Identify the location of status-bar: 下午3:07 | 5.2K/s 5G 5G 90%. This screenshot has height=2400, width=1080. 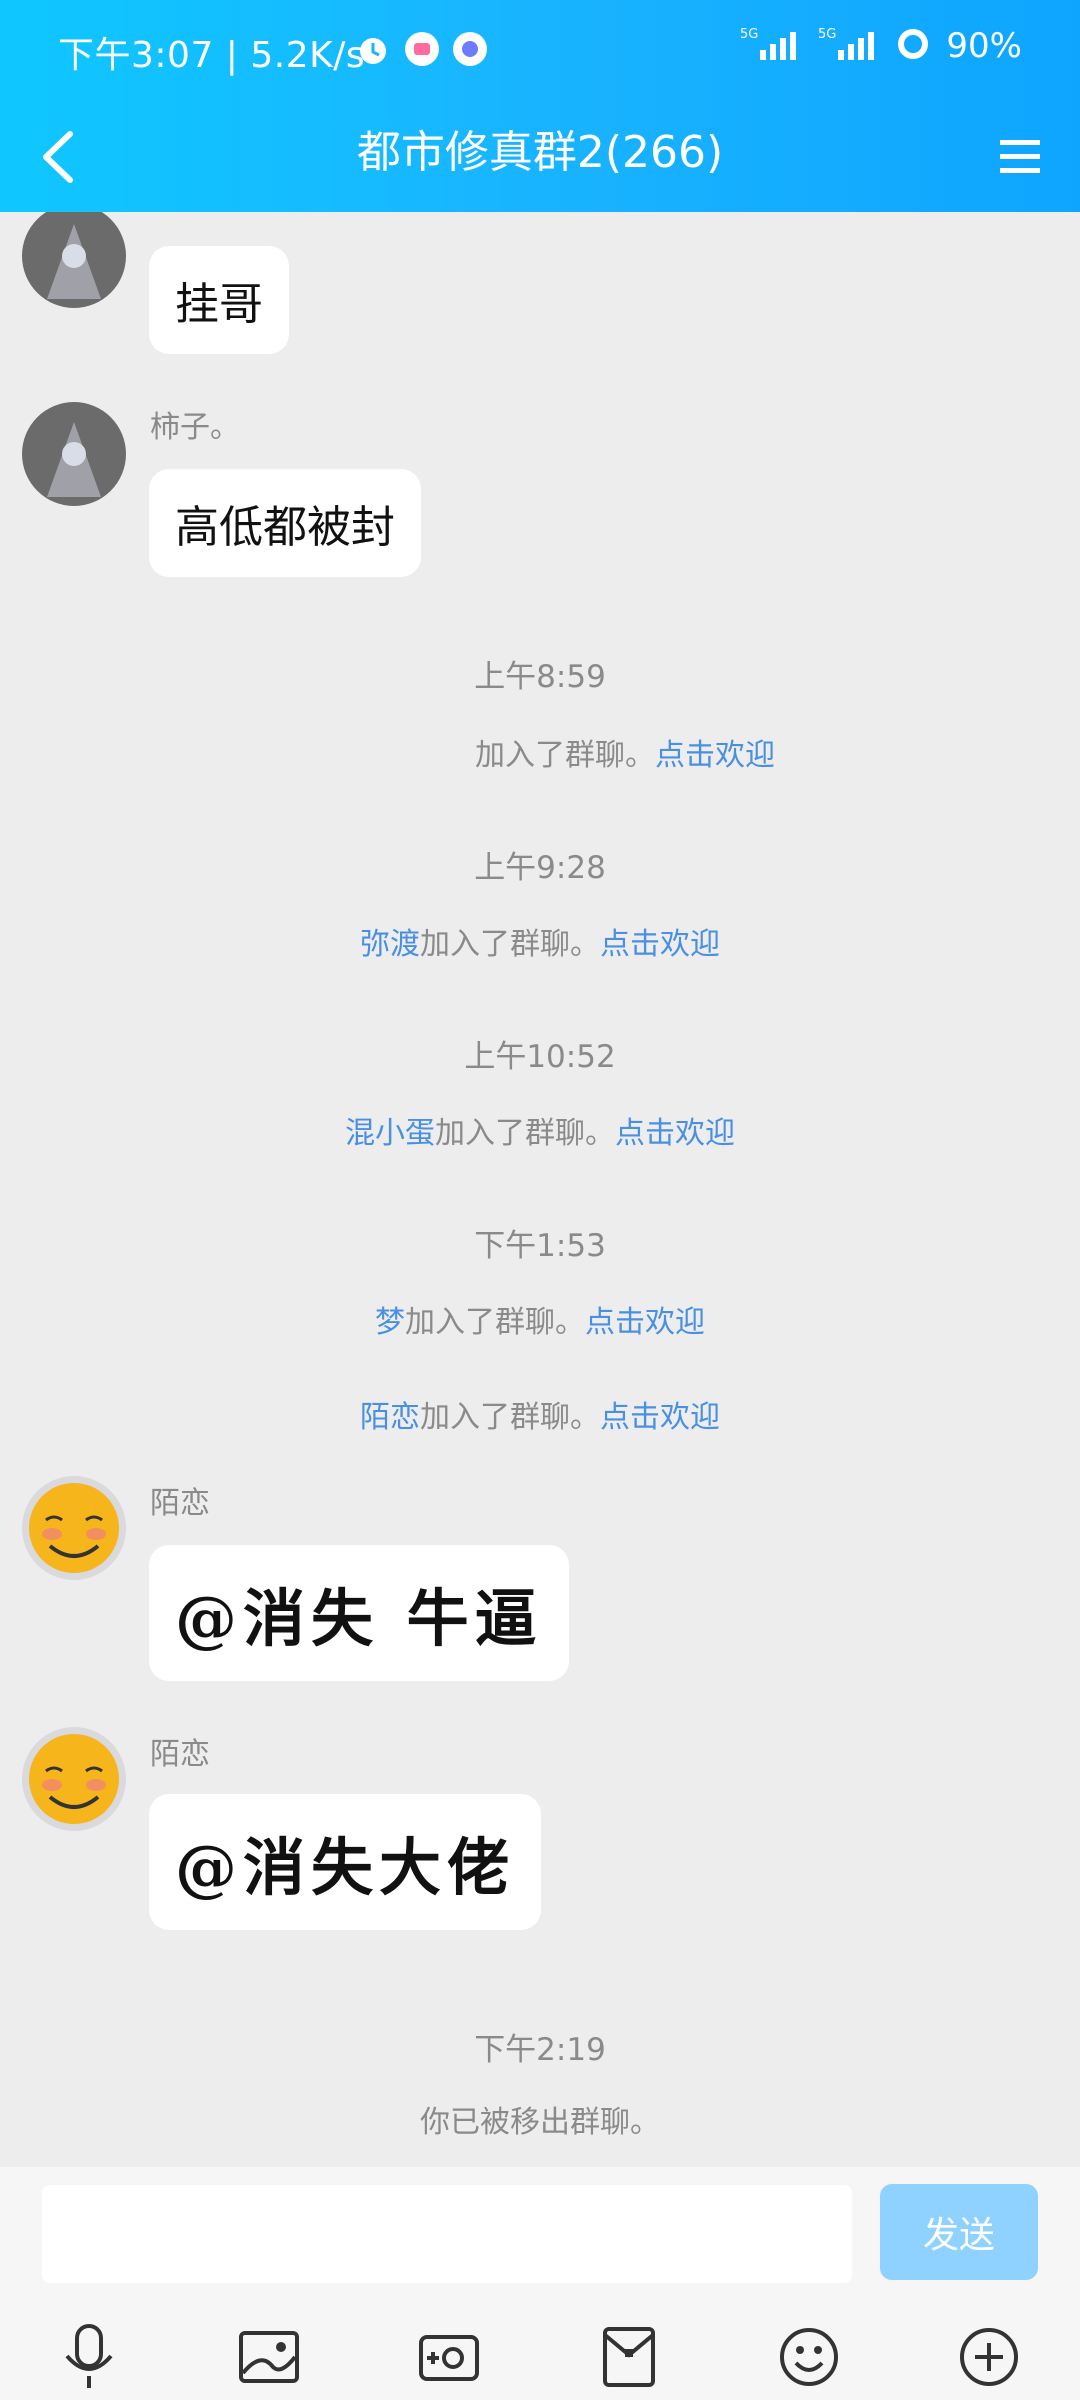
(540, 50).